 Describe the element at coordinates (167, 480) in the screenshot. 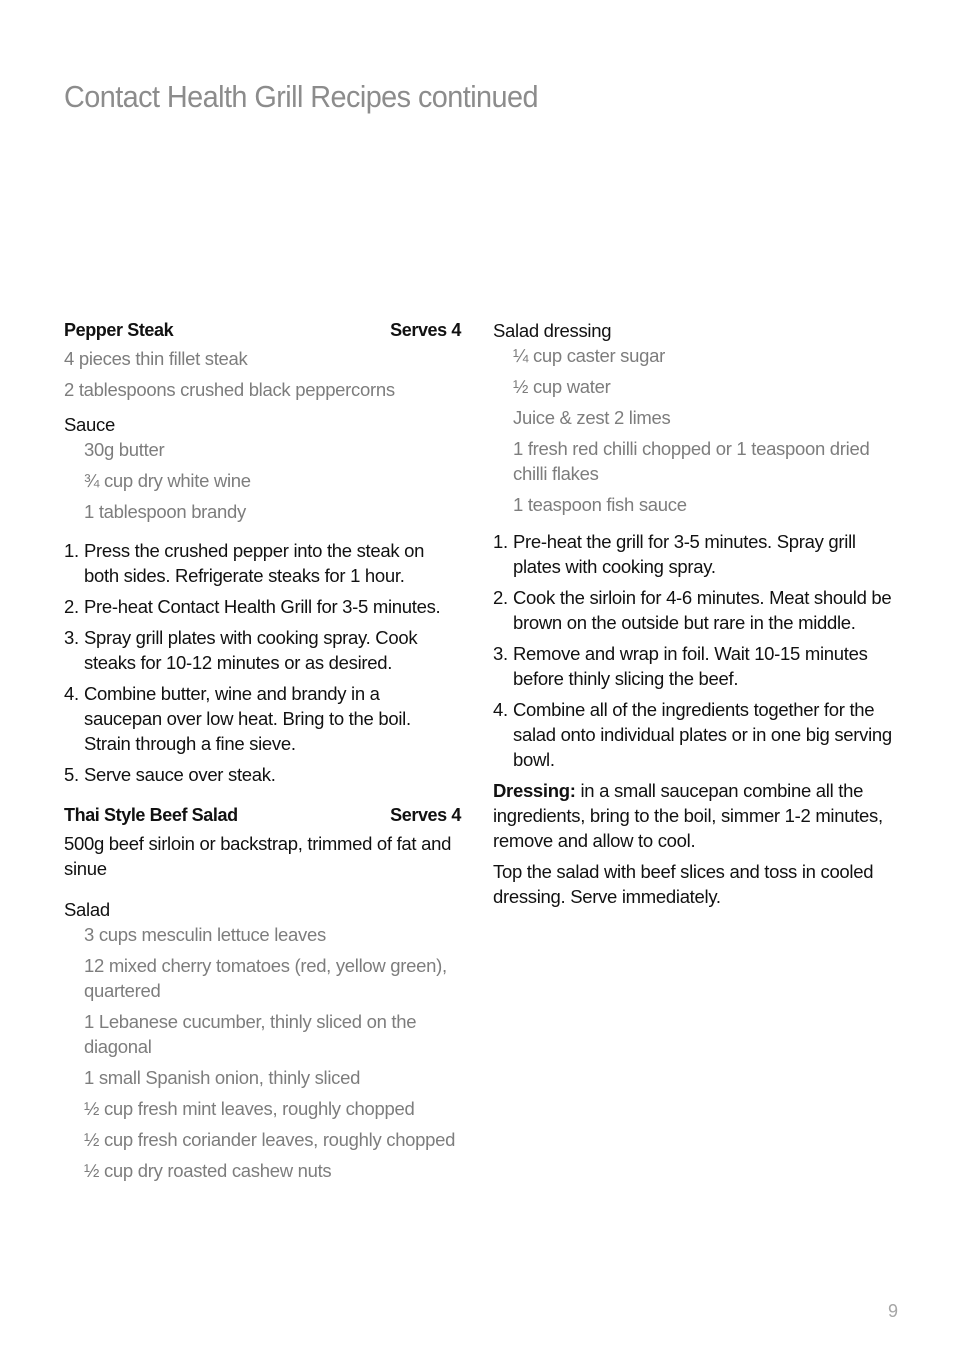

I see `sauce-ingredient: ¾ cup dry white wine` at that location.